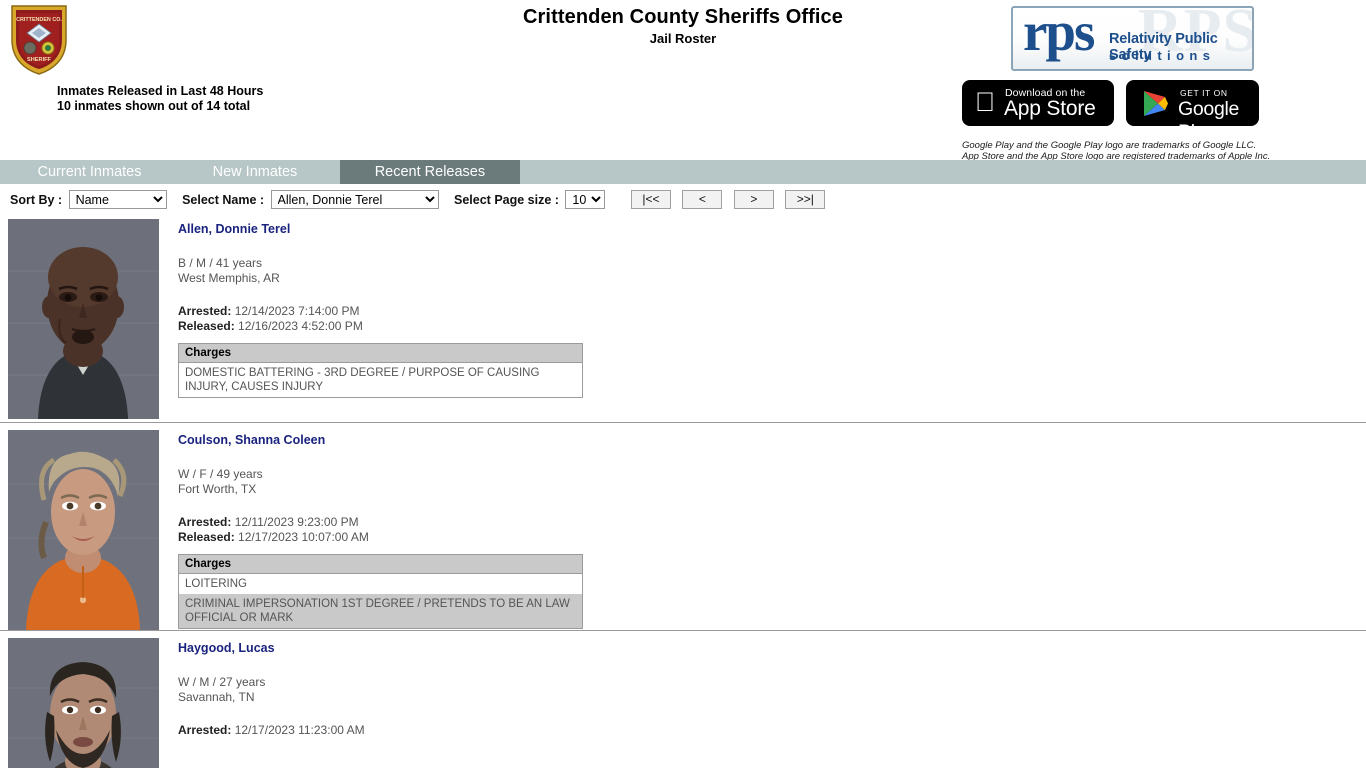 The width and height of the screenshot is (1366, 768). I want to click on tab-recent-releases: Recent Releases, so click(429, 172).